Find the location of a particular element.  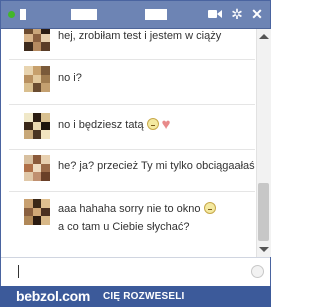

text-caret is located at coordinates (18, 271).